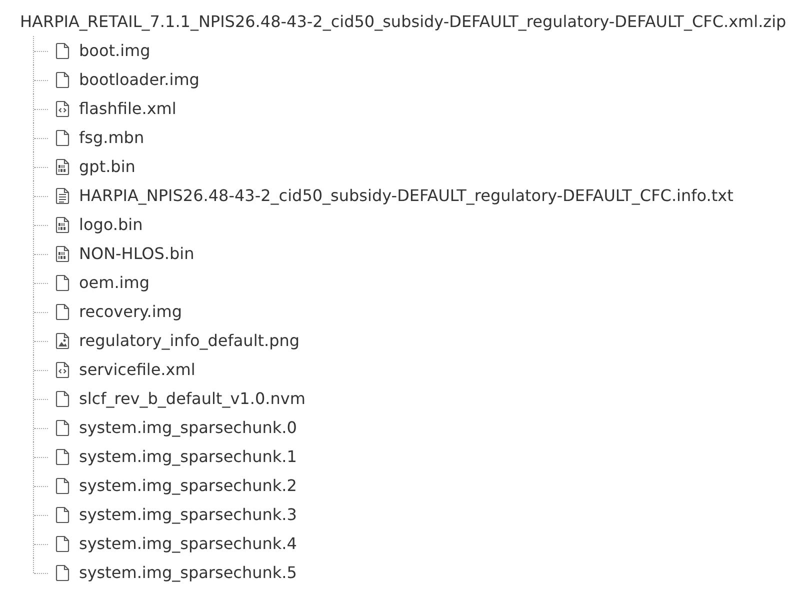  What do you see at coordinates (127, 108) in the screenshot?
I see `file-name: flashfile.xml` at bounding box center [127, 108].